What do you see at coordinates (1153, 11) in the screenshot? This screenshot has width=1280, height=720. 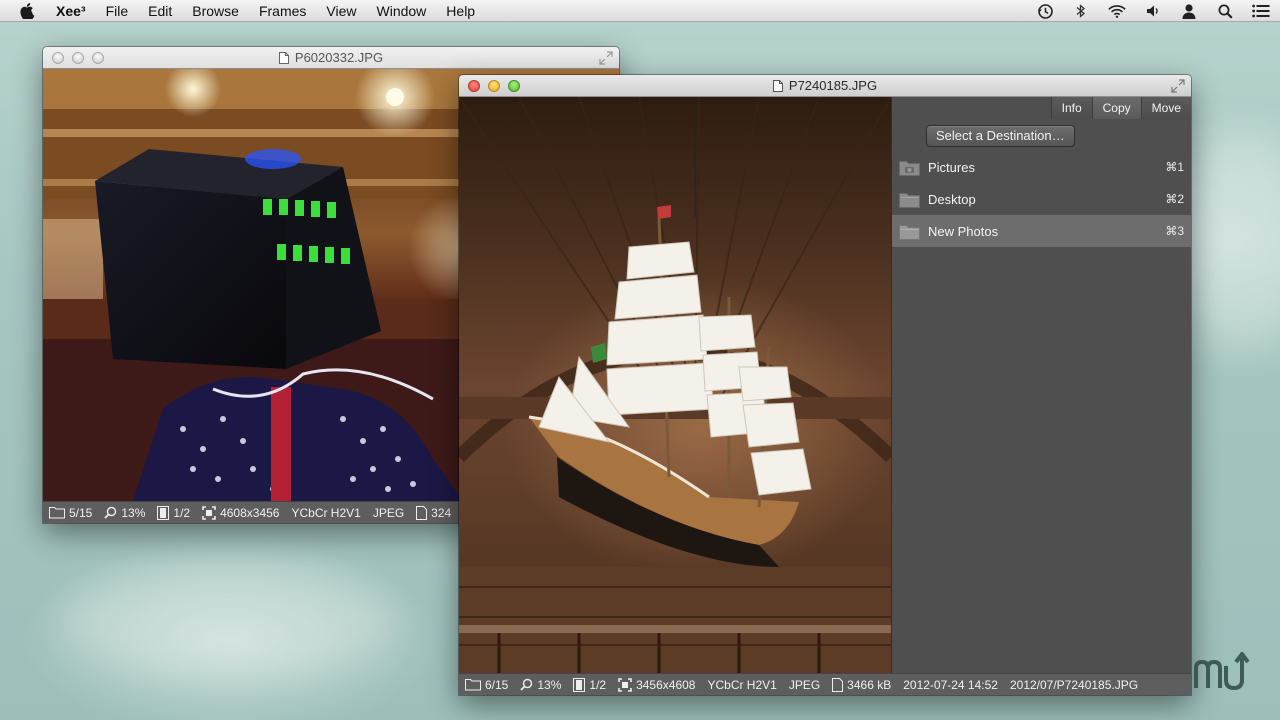 I see `volume-icon` at bounding box center [1153, 11].